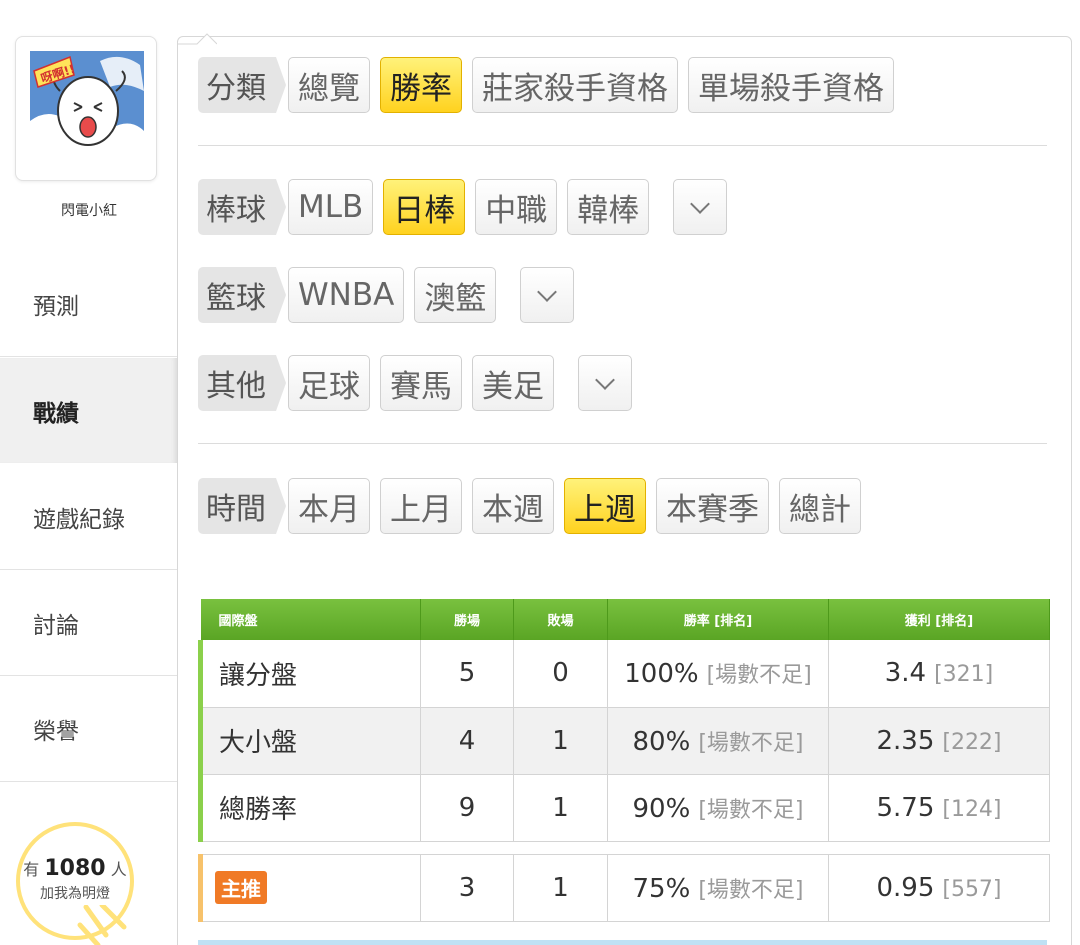 This screenshot has height=945, width=1080. Describe the element at coordinates (625, 619) in the screenshot. I see `table-header-row: 國際盤 勝場 敗場 勝率 [排名] 獲利 [排名]` at that location.